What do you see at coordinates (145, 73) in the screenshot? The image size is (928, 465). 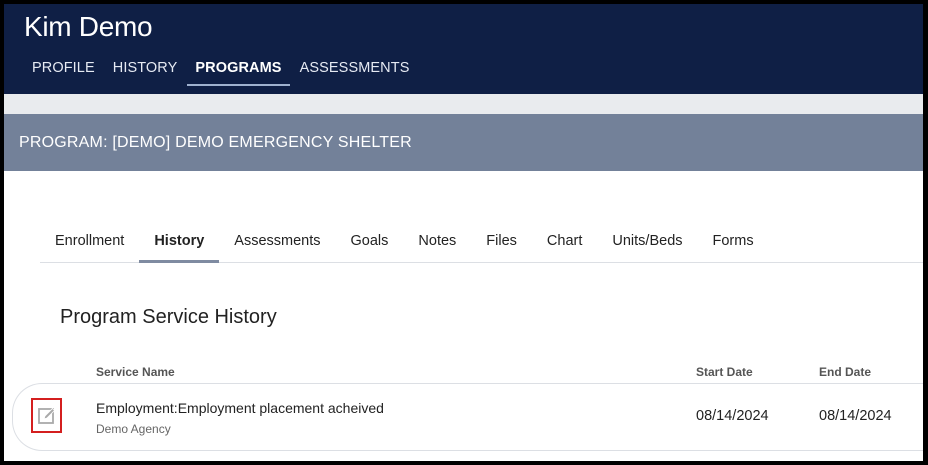 I see `tab-history: HISTORY` at bounding box center [145, 73].